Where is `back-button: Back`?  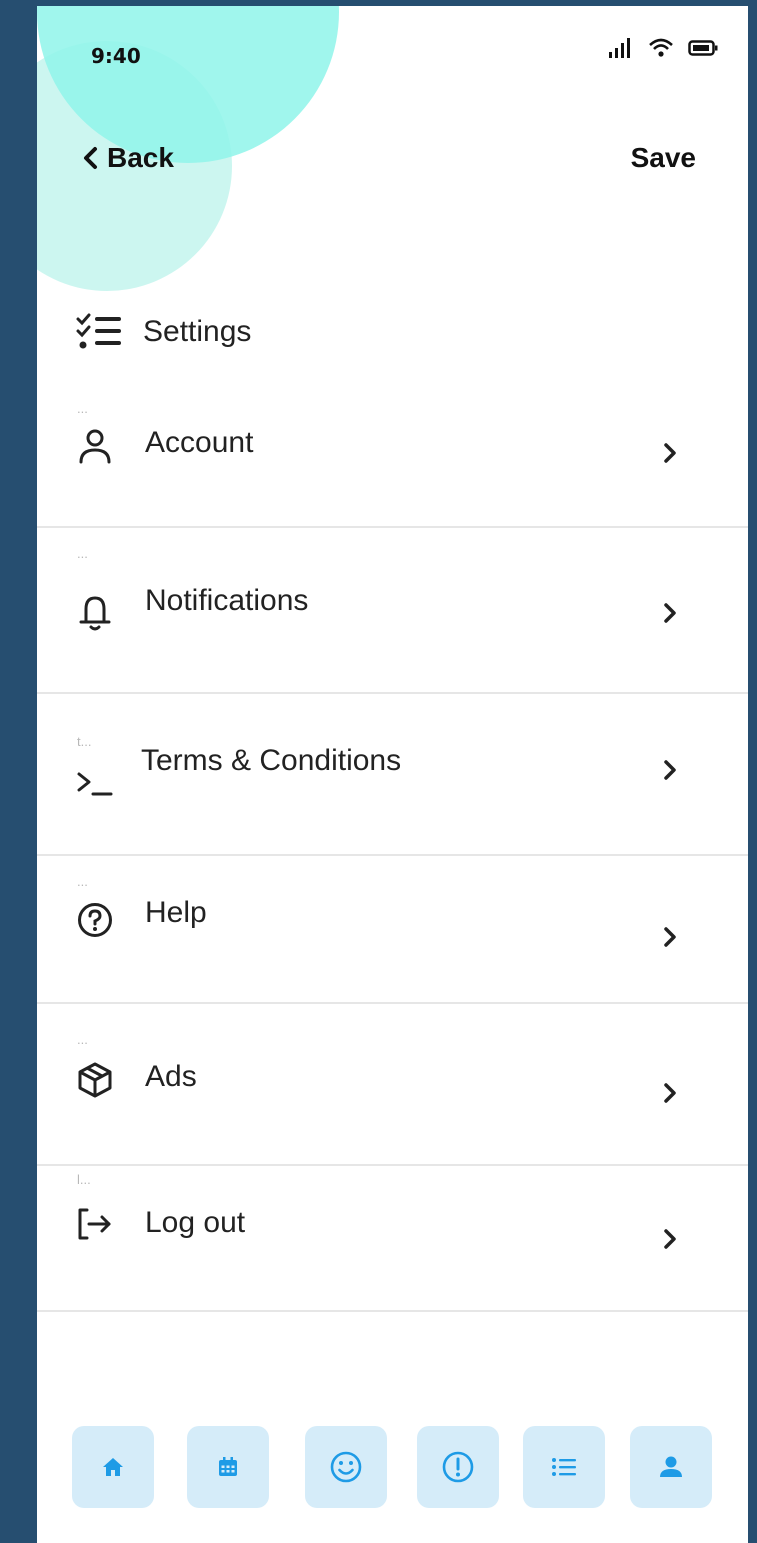 back-button: Back is located at coordinates (127, 158).